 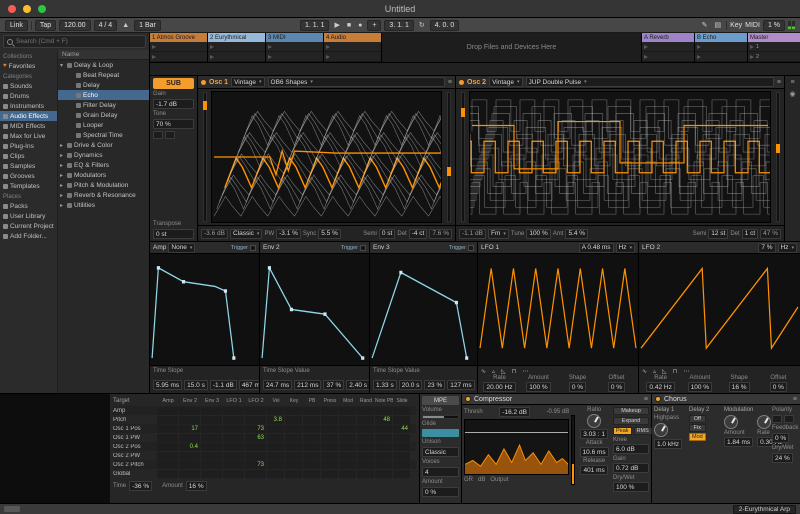 What do you see at coordinates (28, 66) in the screenshot?
I see `browser-collection-item: ♥ Favorites` at bounding box center [28, 66].